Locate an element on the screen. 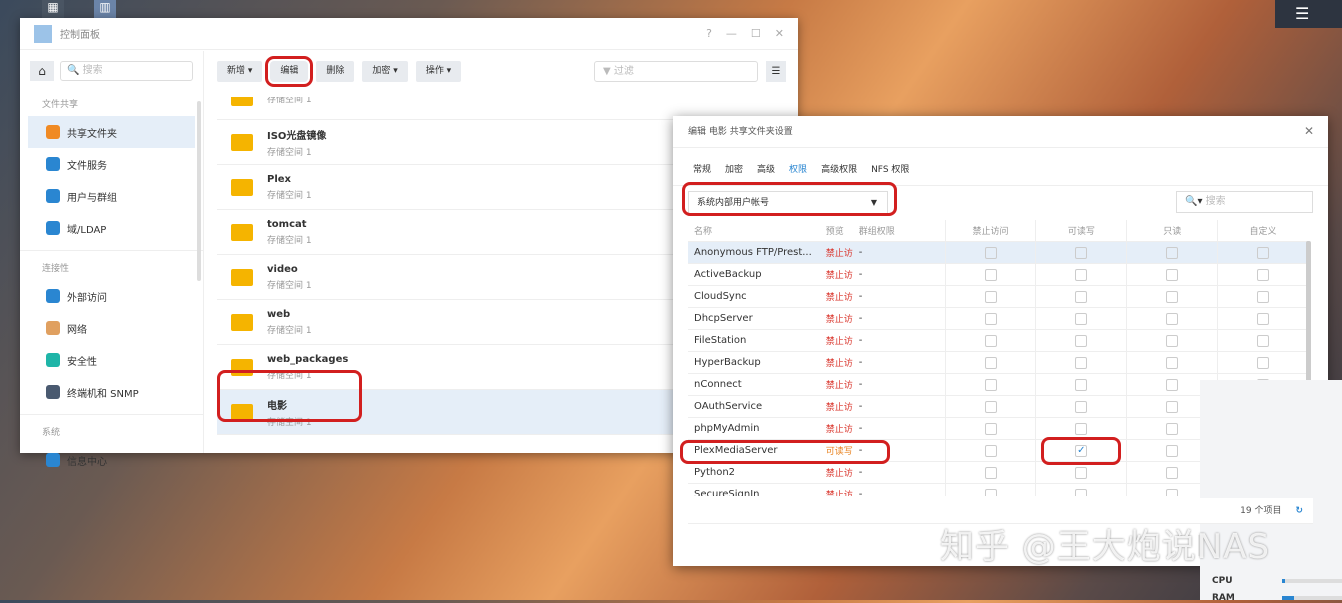 Image resolution: width=1342 pixels, height=603 pixels. sidebar-item: 用户与群组 is located at coordinates (111, 196).